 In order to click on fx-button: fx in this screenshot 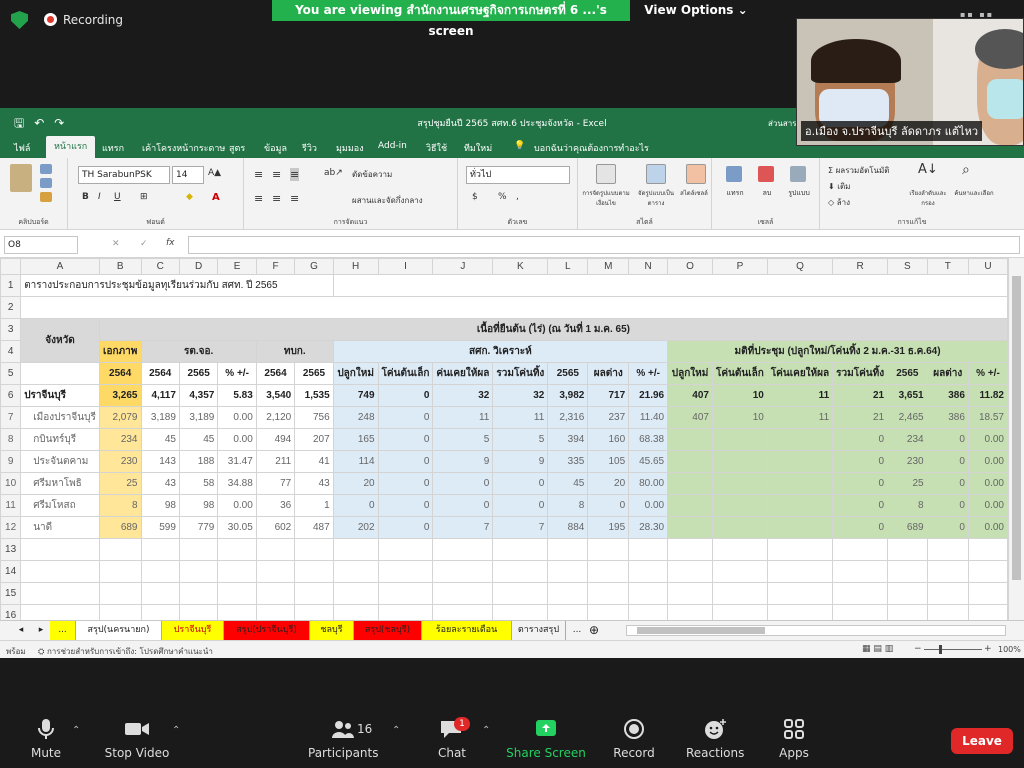, I will do `click(170, 243)`.